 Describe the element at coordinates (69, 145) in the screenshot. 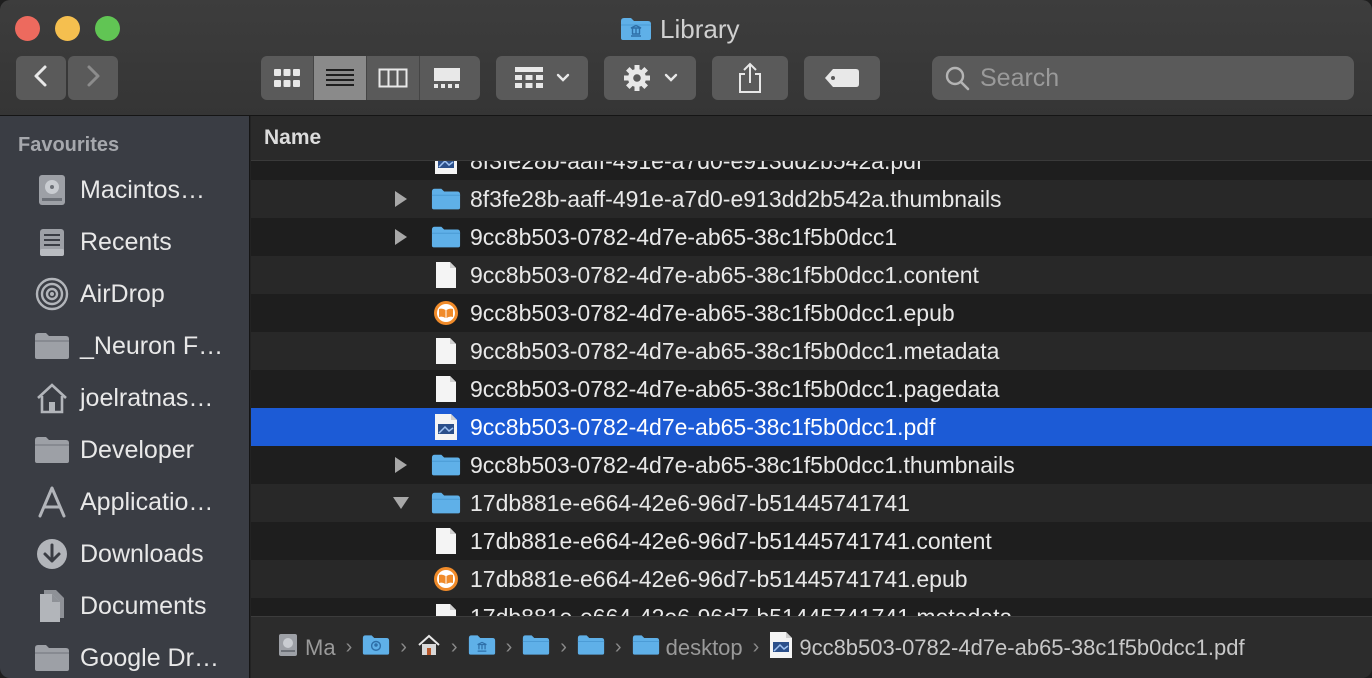

I see `sidebar-heading: Favourites` at that location.